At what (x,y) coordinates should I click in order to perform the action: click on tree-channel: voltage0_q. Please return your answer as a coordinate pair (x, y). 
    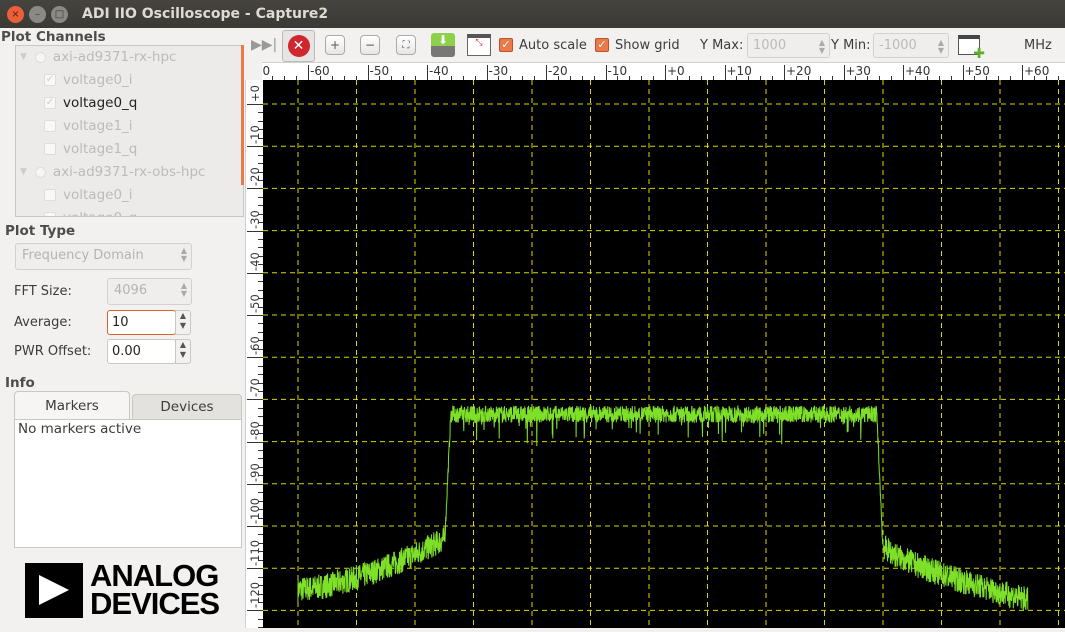
    Looking at the image, I should click on (90, 213).